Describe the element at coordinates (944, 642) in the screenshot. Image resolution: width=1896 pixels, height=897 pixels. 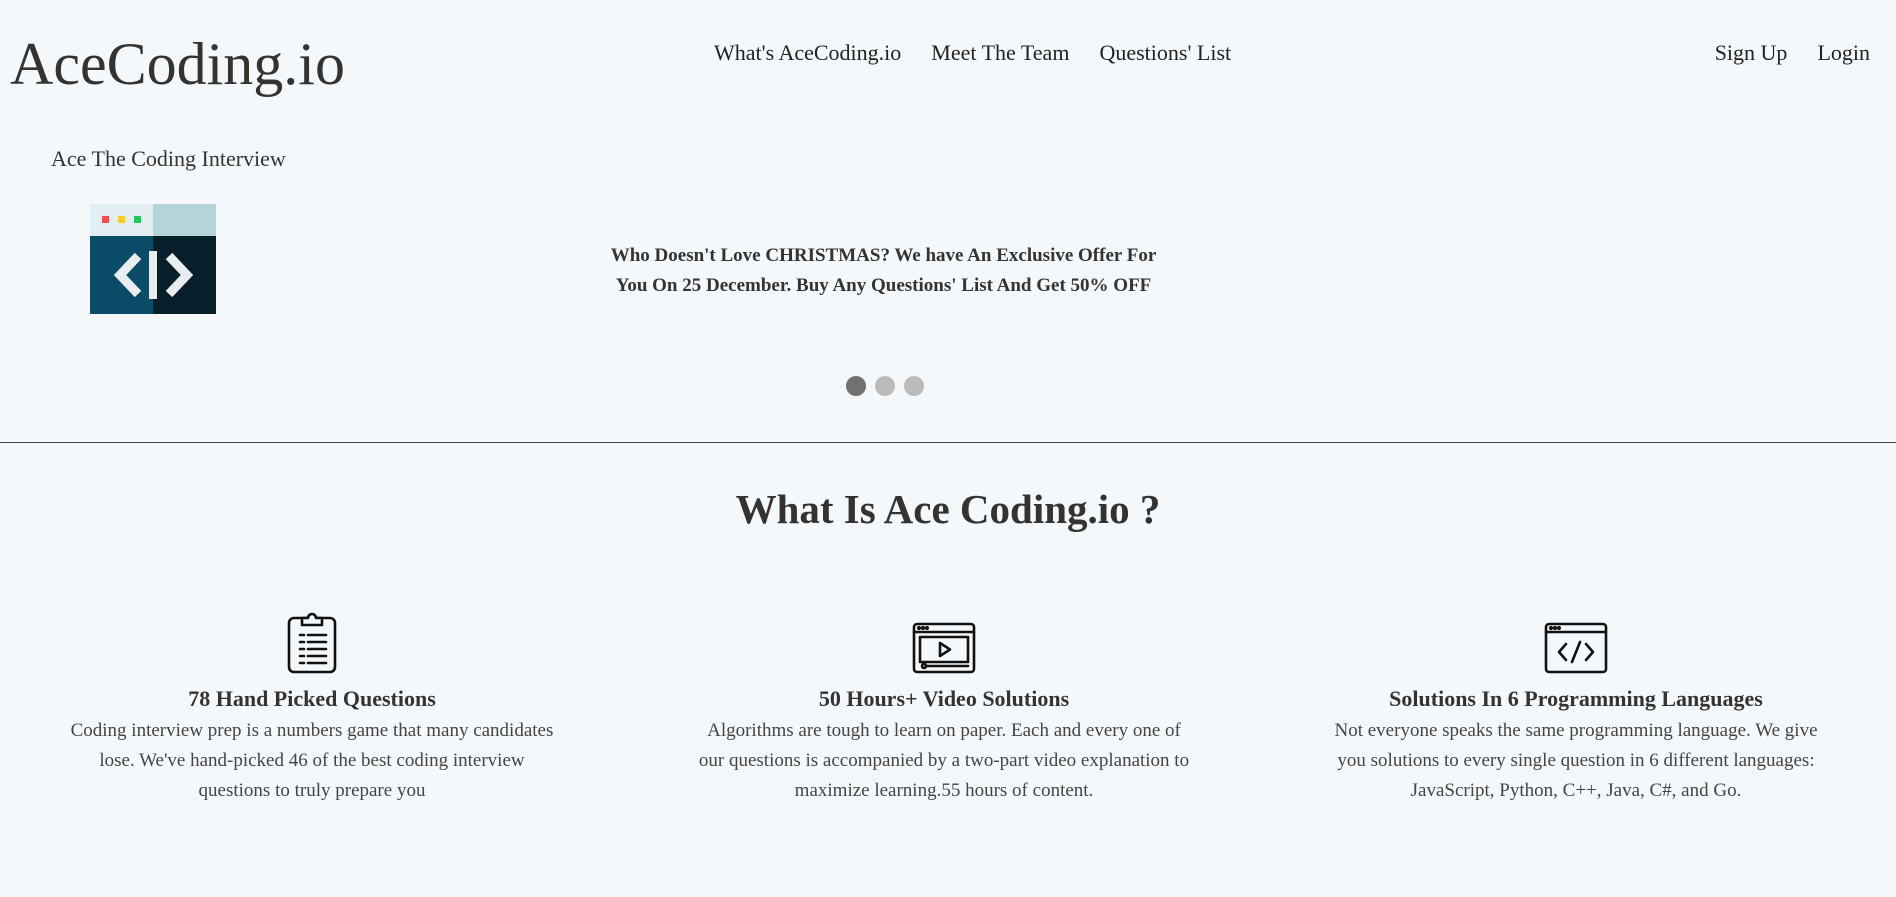
I see `video-player-icon` at that location.